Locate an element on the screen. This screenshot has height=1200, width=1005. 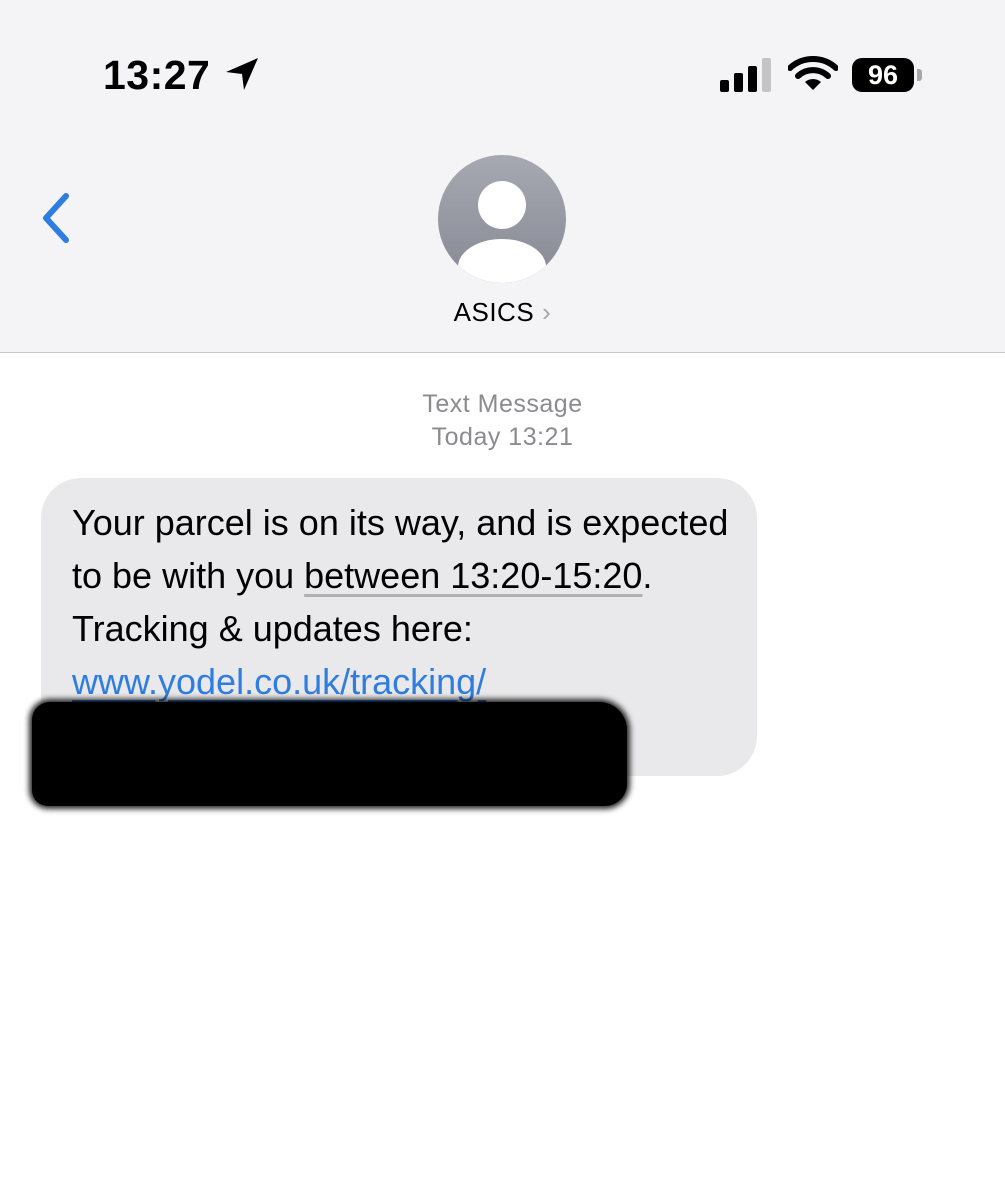
person-icon is located at coordinates (502, 232).